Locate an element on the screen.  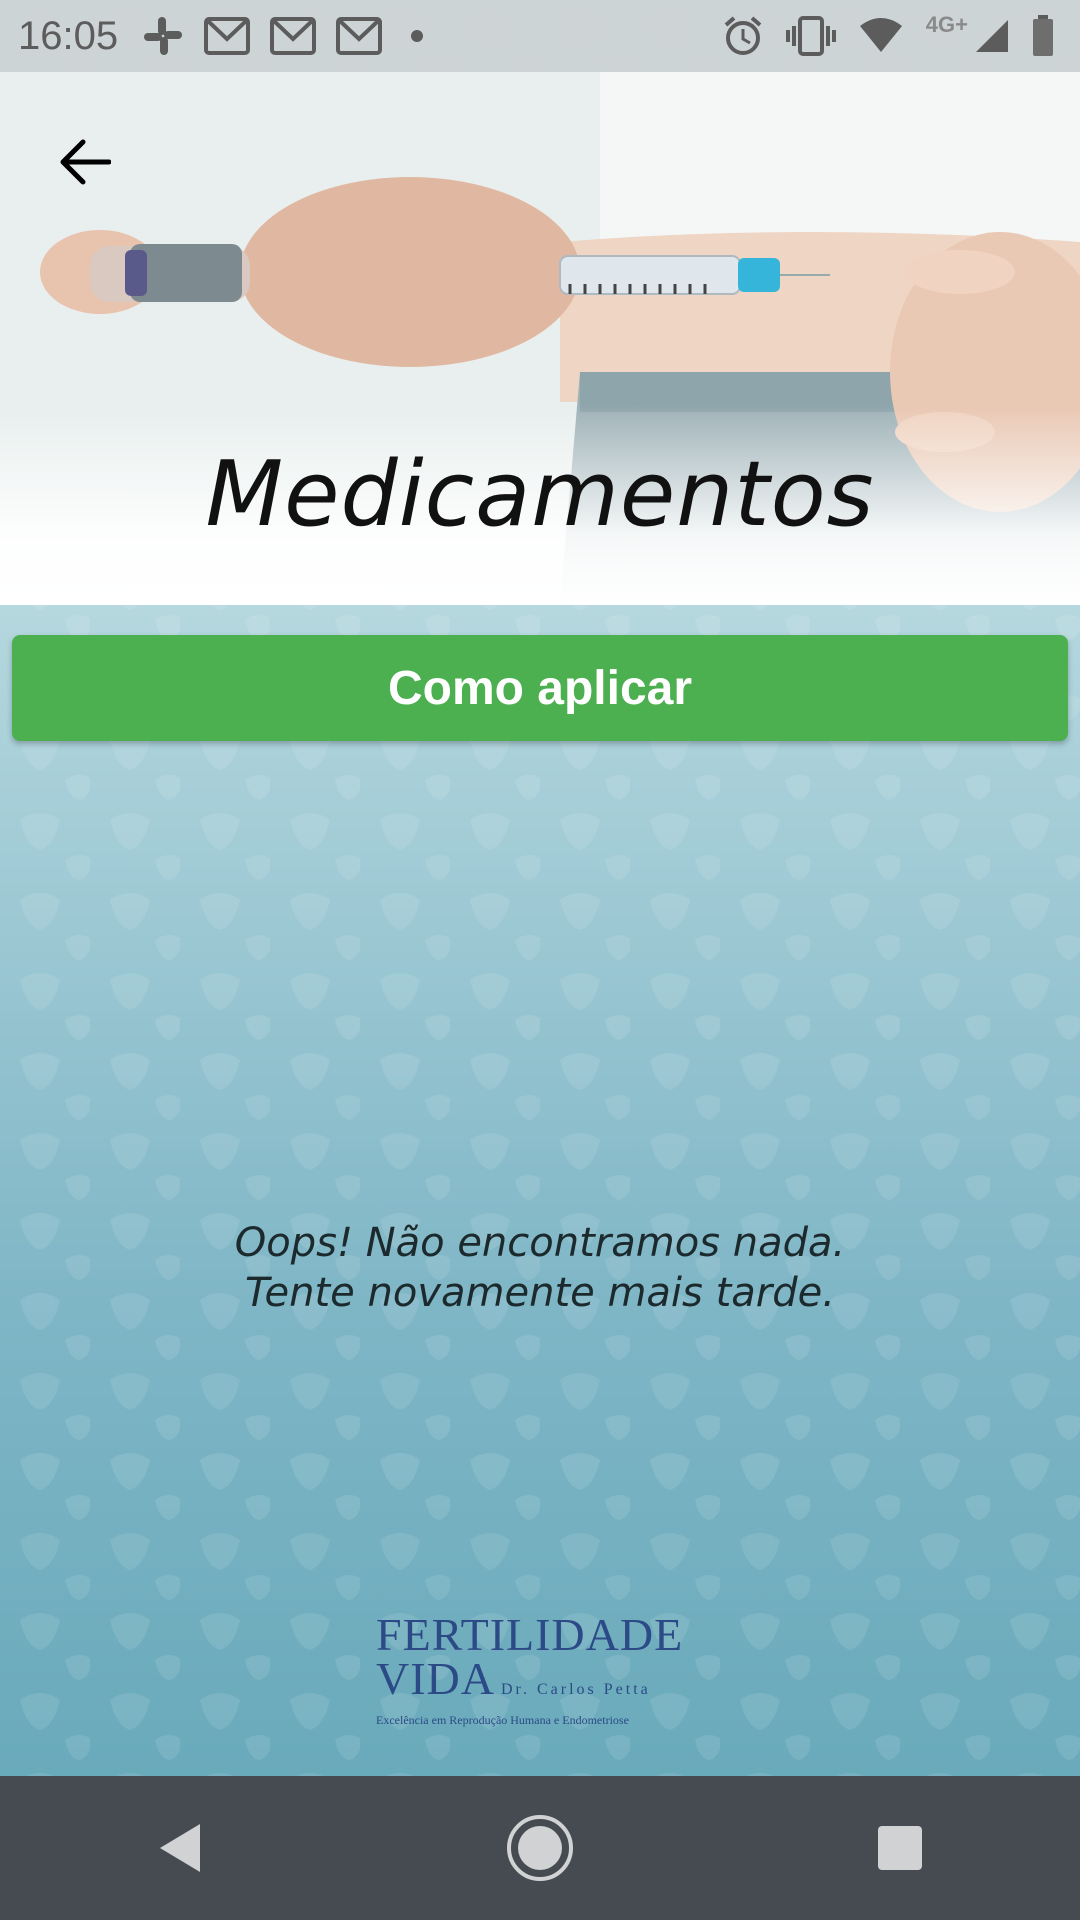
nav-recents-icon is located at coordinates (900, 1848).